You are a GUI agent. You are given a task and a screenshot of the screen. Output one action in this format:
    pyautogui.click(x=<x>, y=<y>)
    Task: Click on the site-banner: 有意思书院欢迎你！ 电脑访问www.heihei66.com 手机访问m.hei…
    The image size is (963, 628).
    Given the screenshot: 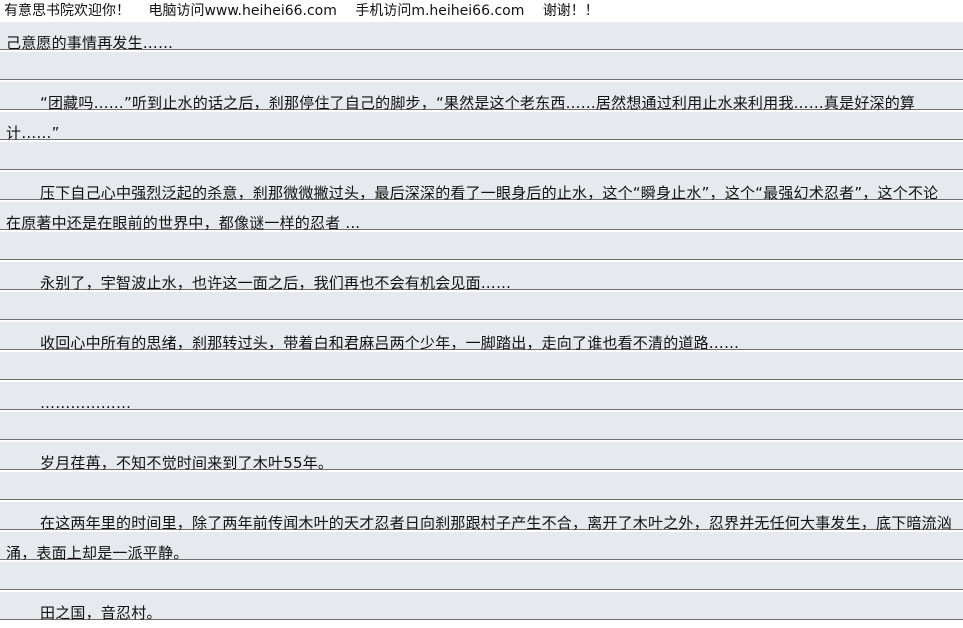 What is the action you would take?
    pyautogui.click(x=481, y=11)
    